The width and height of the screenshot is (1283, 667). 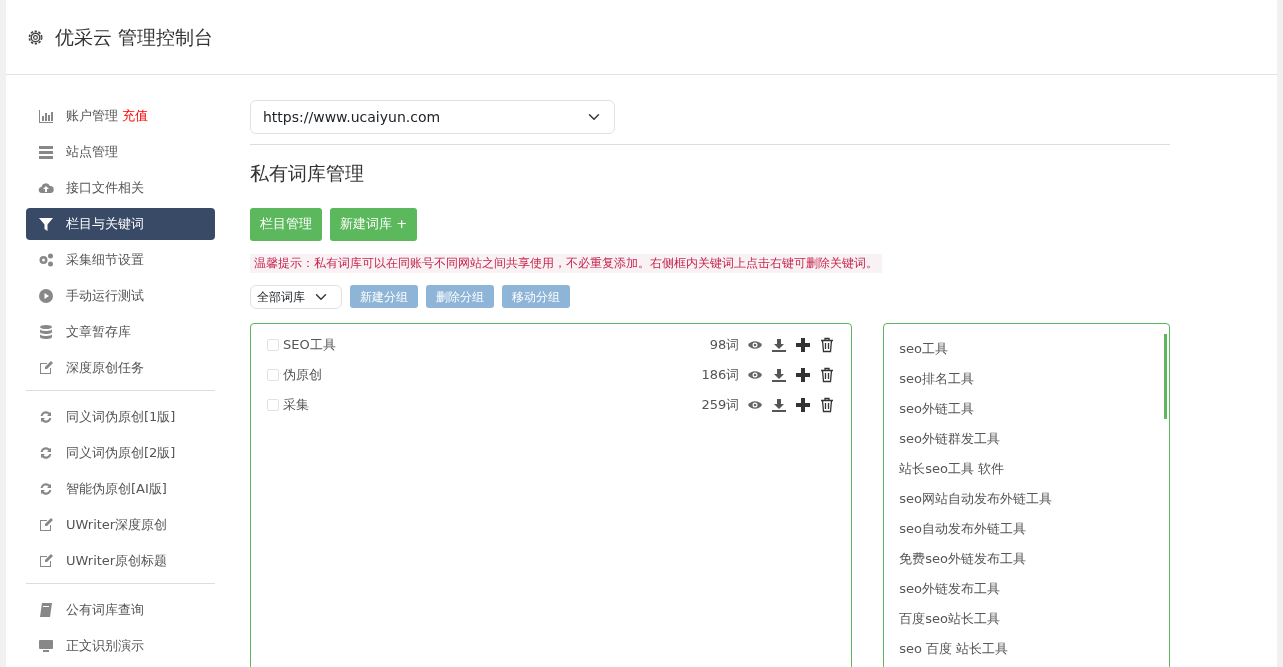 I want to click on sidebar-item: 正文识别演示, so click(x=120, y=646).